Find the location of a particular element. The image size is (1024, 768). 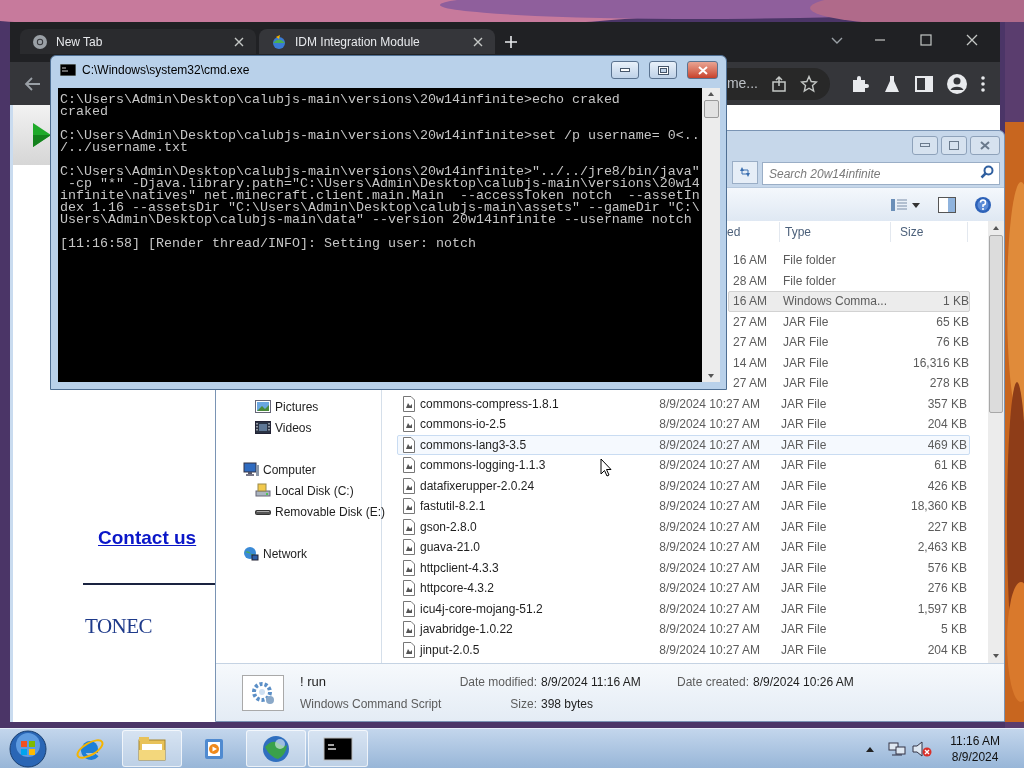

back-arrow-icon is located at coordinates (33, 83).